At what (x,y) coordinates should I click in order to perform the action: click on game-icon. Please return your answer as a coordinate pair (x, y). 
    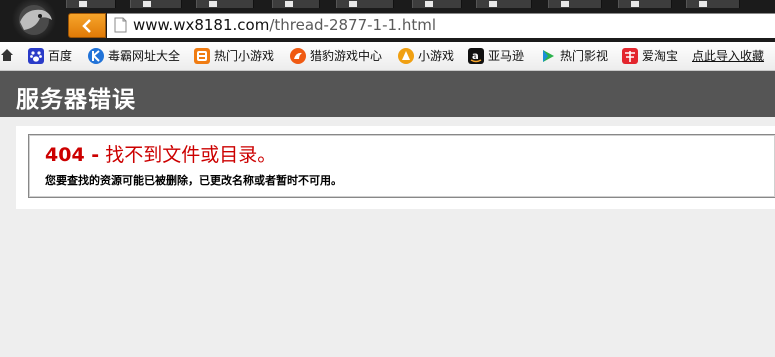
    Looking at the image, I should click on (202, 55).